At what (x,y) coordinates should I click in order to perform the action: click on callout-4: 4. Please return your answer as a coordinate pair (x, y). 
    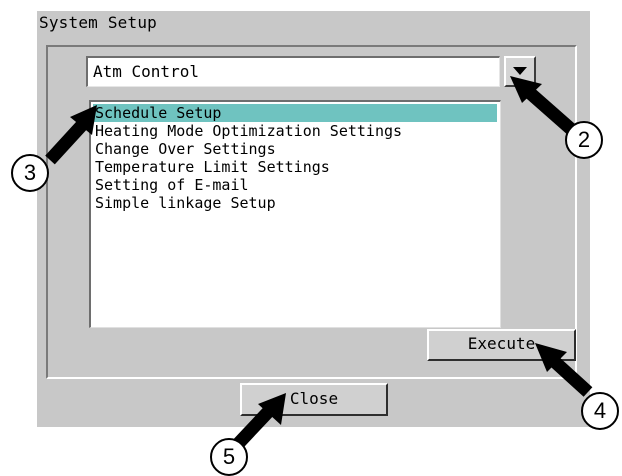
    Looking at the image, I should click on (600, 411).